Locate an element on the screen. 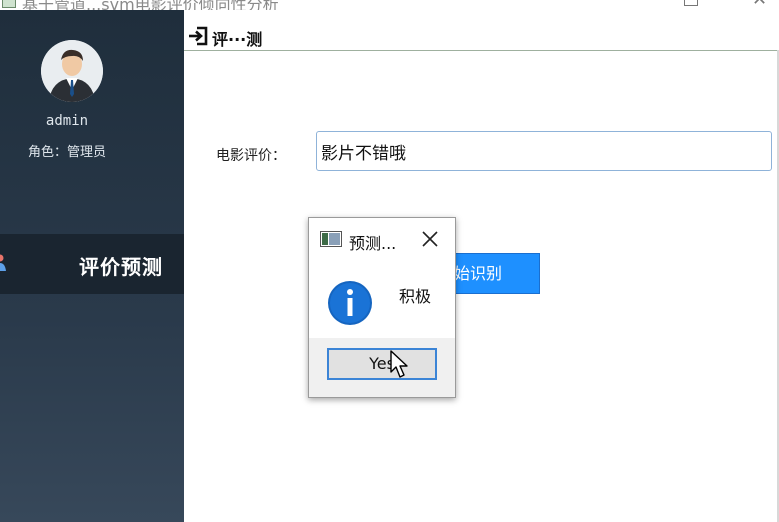 This screenshot has height=522, width=779. header-divider is located at coordinates (481, 50).